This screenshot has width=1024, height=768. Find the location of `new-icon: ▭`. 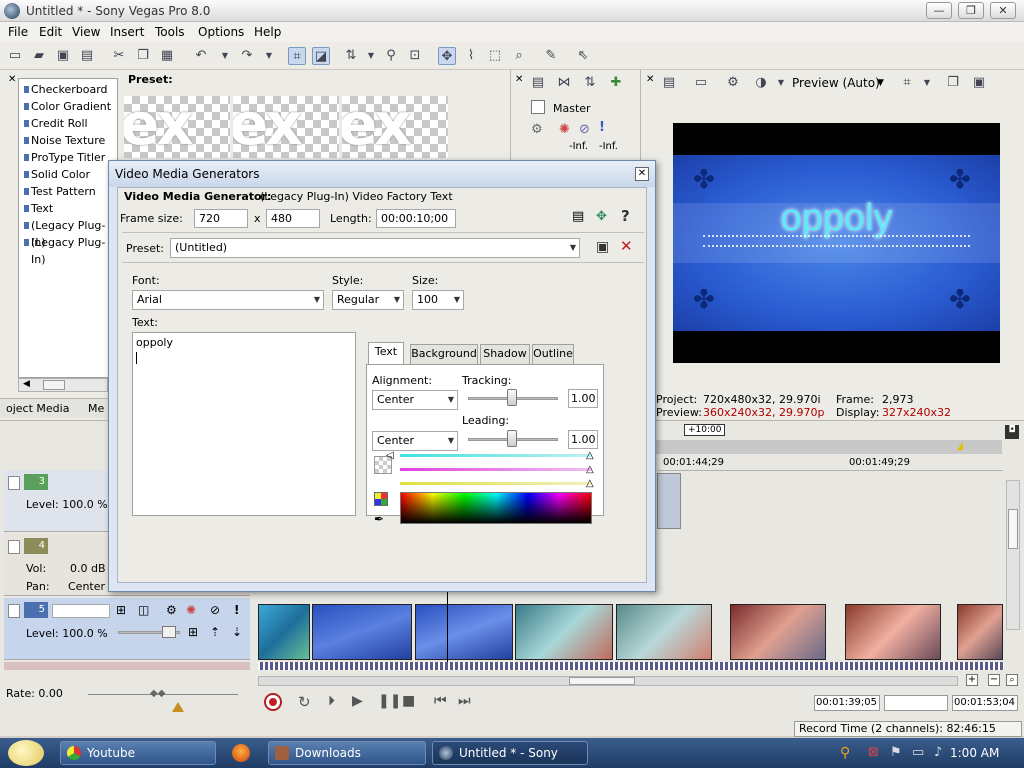

new-icon: ▭ is located at coordinates (15, 56).